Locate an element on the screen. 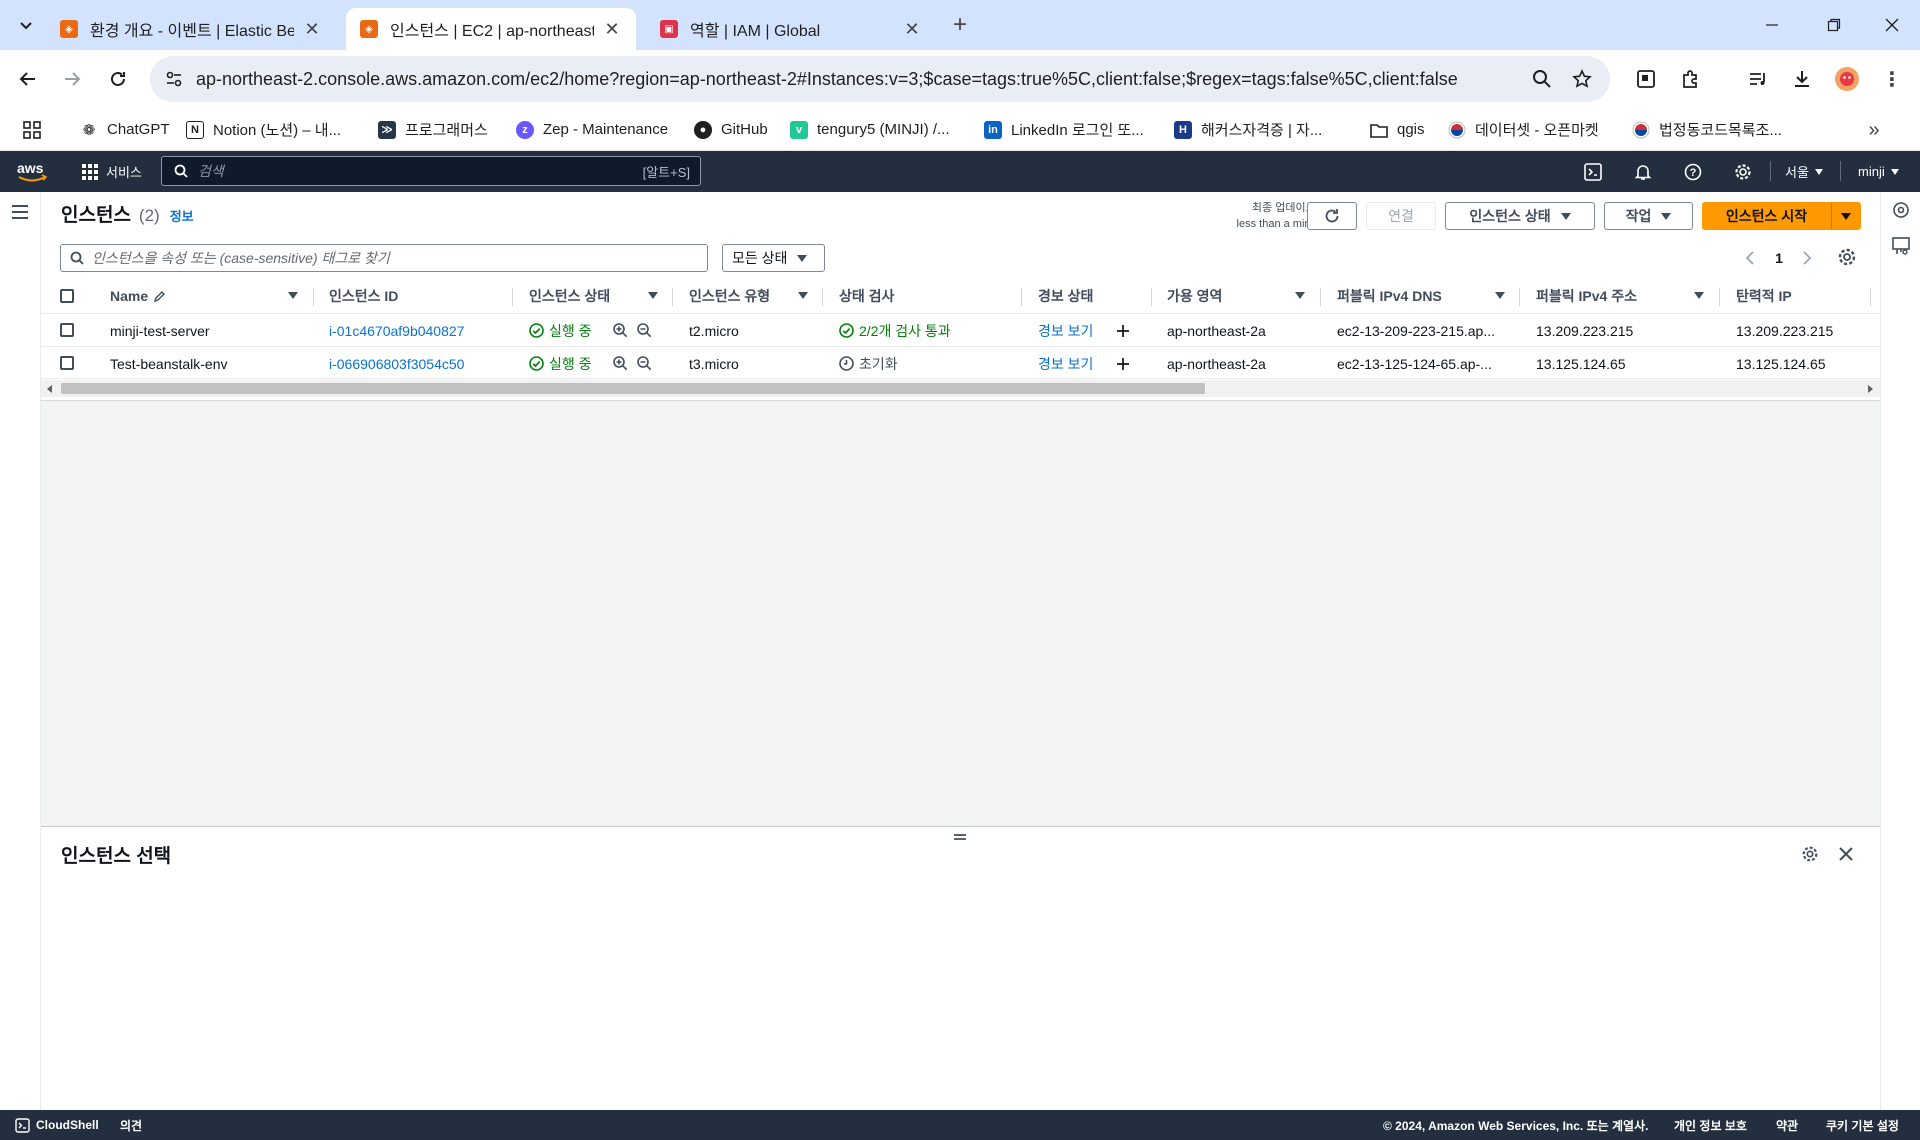 The width and height of the screenshot is (1920, 1140). launch-instances-button: 인스턴스 시작 is located at coordinates (1766, 216).